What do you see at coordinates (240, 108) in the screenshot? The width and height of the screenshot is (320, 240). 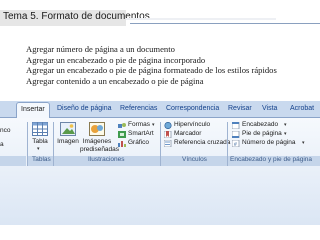 I see `tab-revisar: Revisar` at bounding box center [240, 108].